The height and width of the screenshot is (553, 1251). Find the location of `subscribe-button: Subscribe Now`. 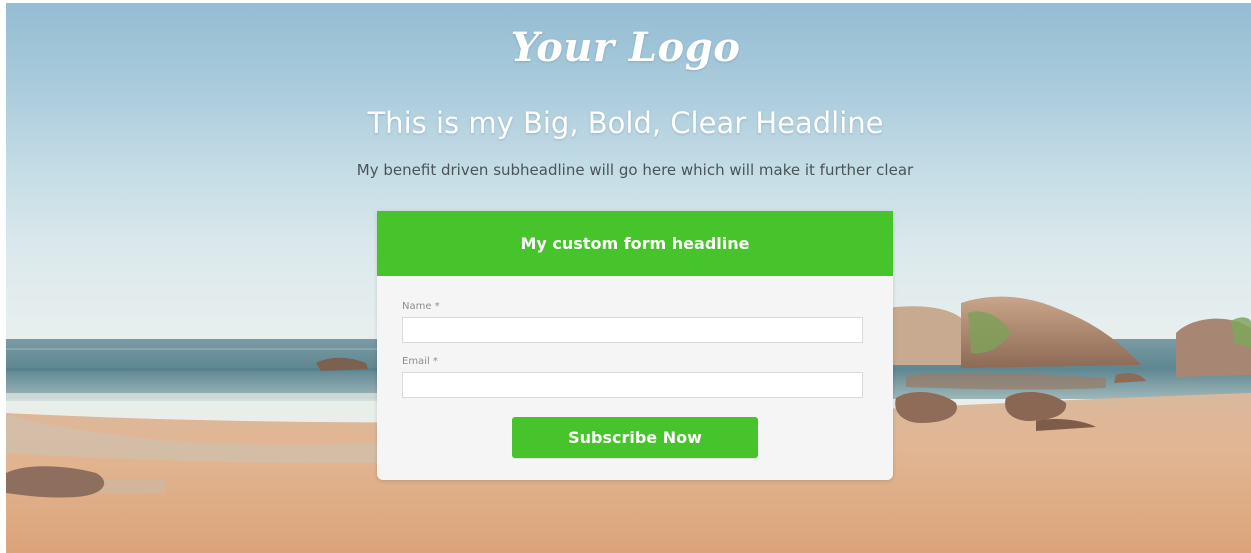

subscribe-button: Subscribe Now is located at coordinates (635, 437).